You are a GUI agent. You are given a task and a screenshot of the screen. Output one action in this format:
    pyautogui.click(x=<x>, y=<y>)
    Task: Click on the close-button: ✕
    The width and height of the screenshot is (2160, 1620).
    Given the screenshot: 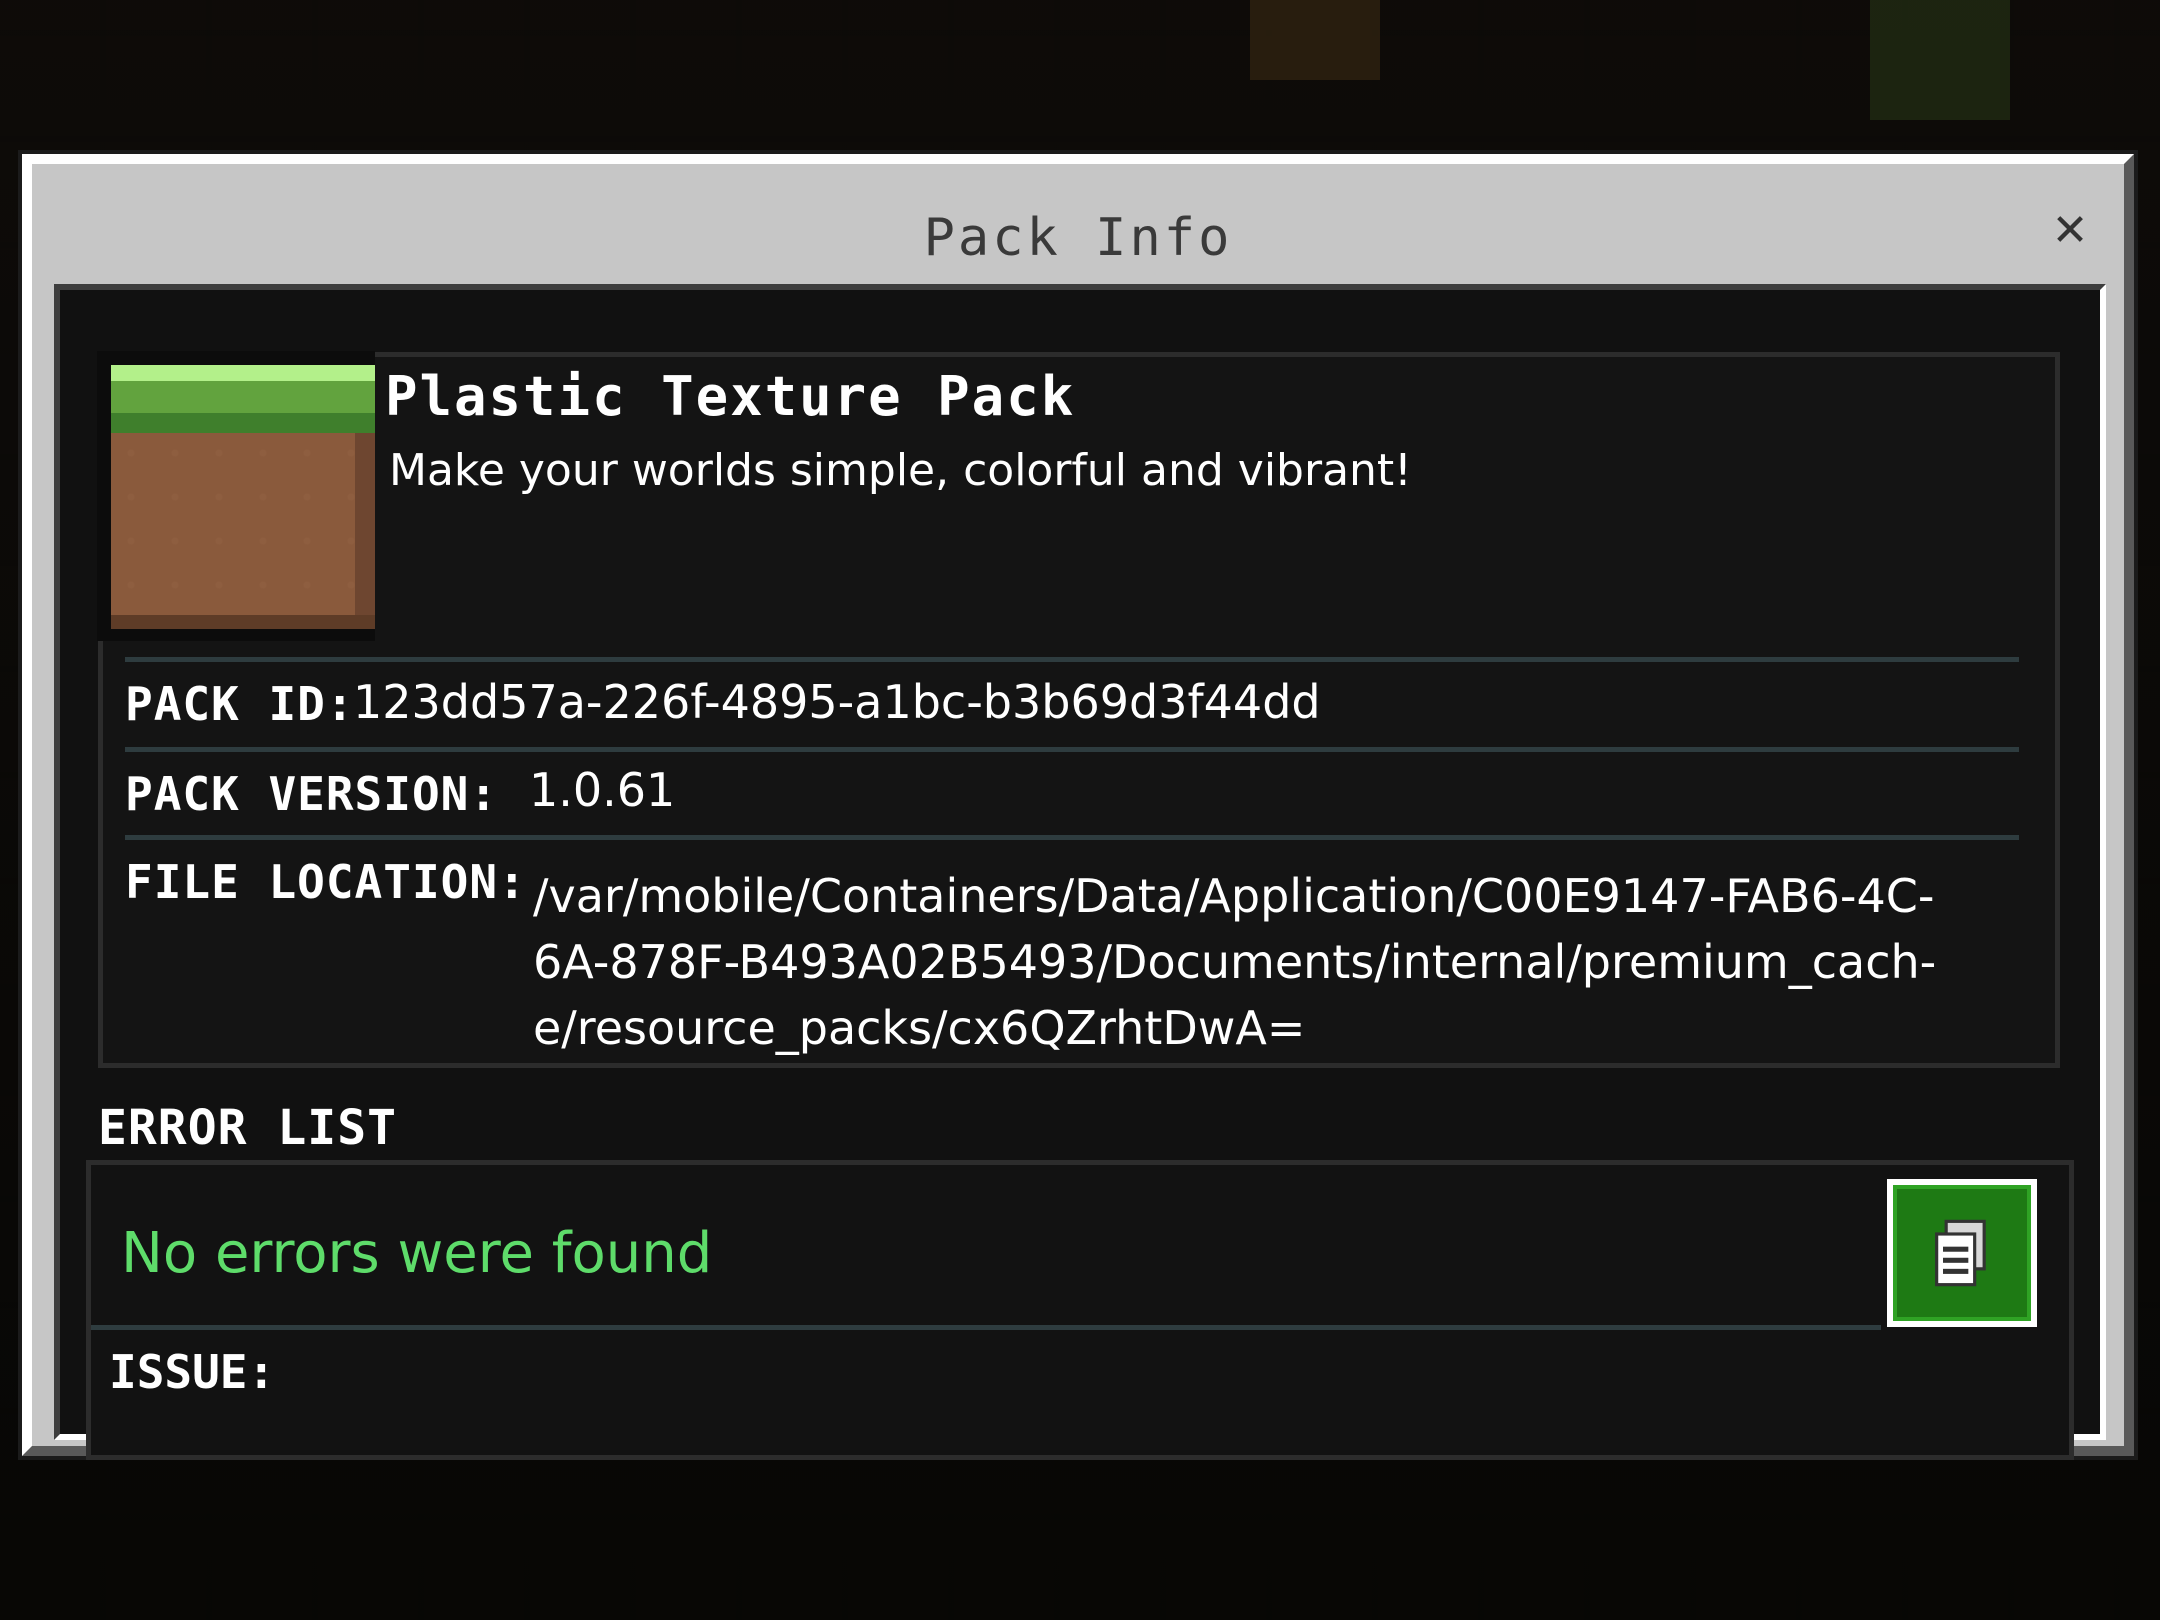 What is the action you would take?
    pyautogui.click(x=2070, y=230)
    